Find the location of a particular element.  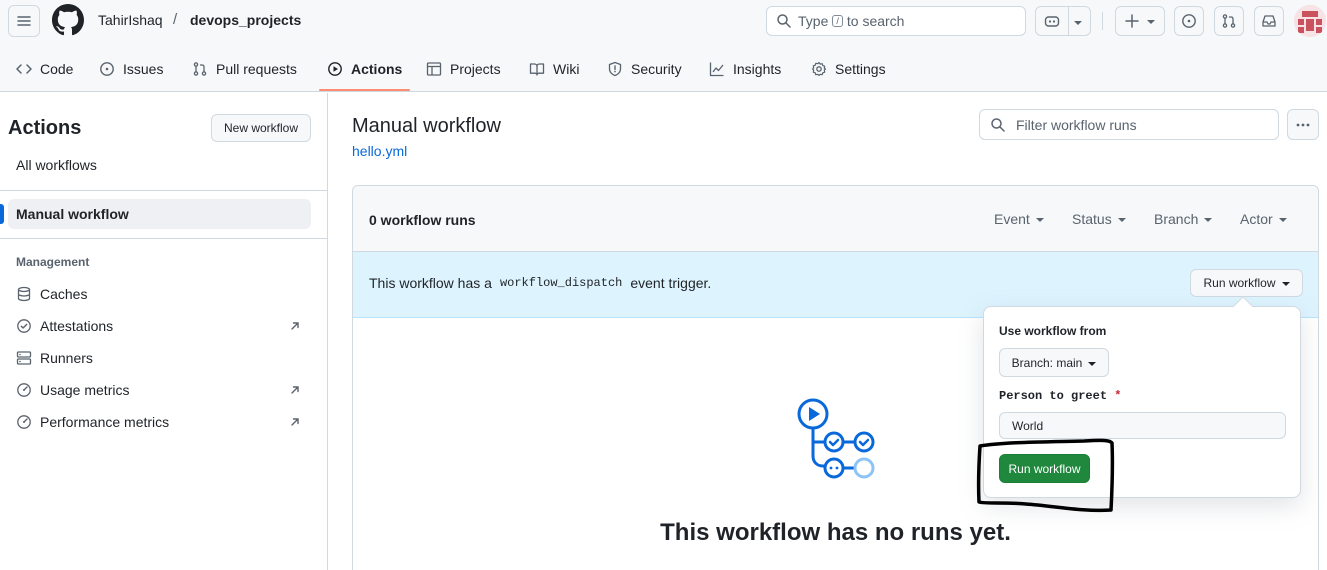

meter-icon is located at coordinates (24, 390).